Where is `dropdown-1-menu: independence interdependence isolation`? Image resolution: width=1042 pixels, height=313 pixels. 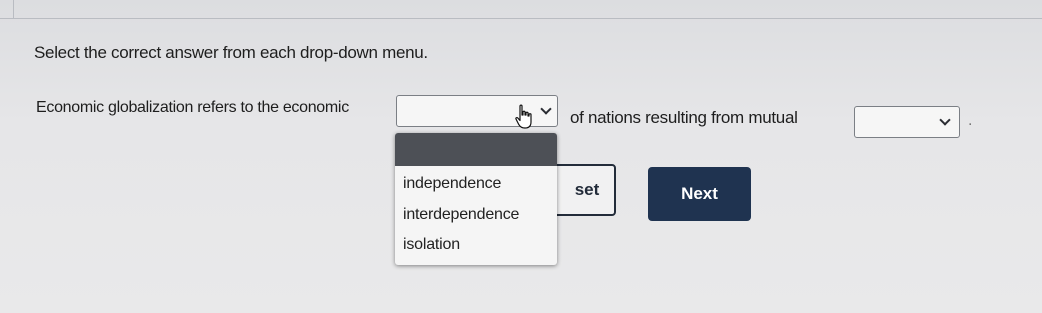 dropdown-1-menu: independence interdependence isolation is located at coordinates (476, 199).